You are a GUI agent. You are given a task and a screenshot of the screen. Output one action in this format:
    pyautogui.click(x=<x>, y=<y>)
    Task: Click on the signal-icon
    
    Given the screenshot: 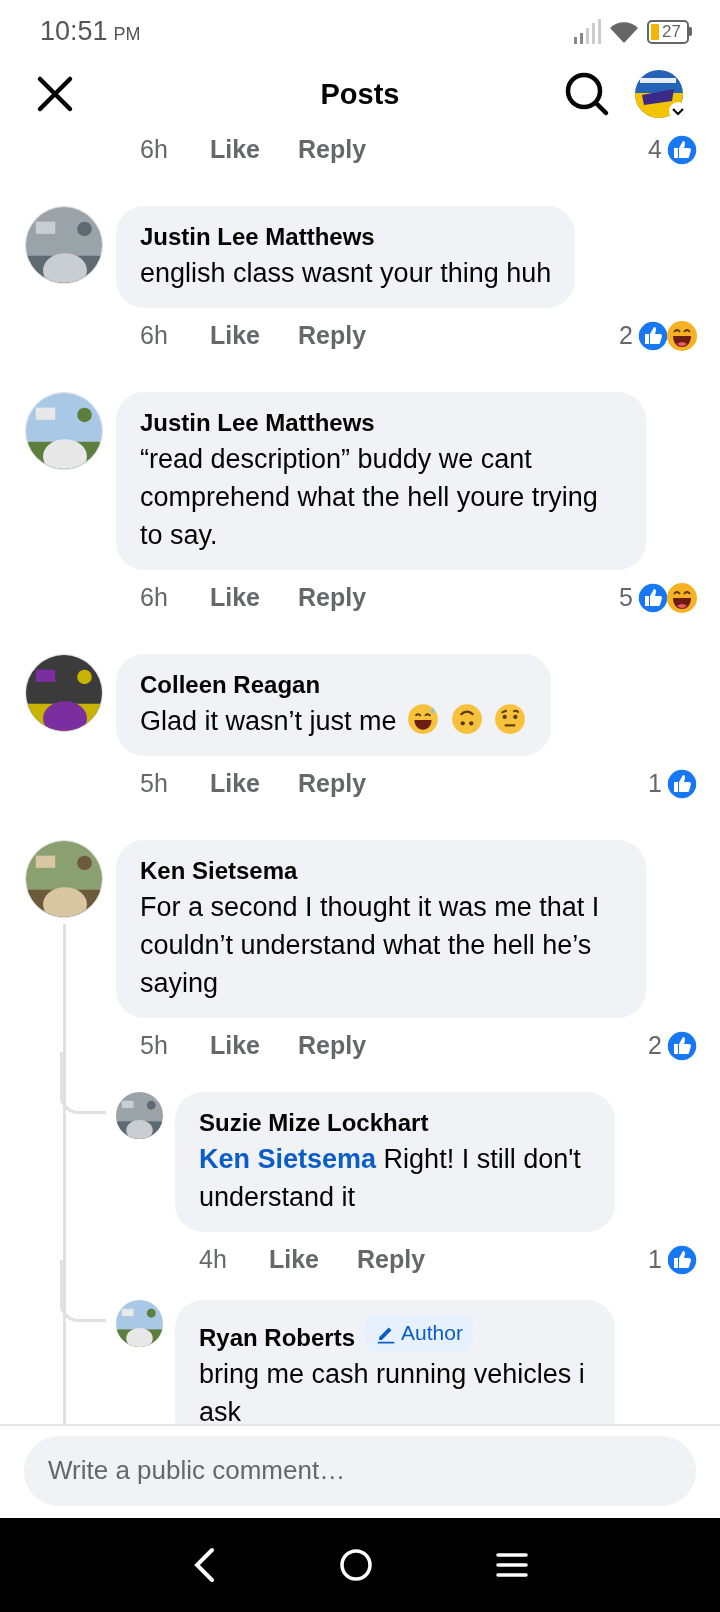 What is the action you would take?
    pyautogui.click(x=587, y=31)
    